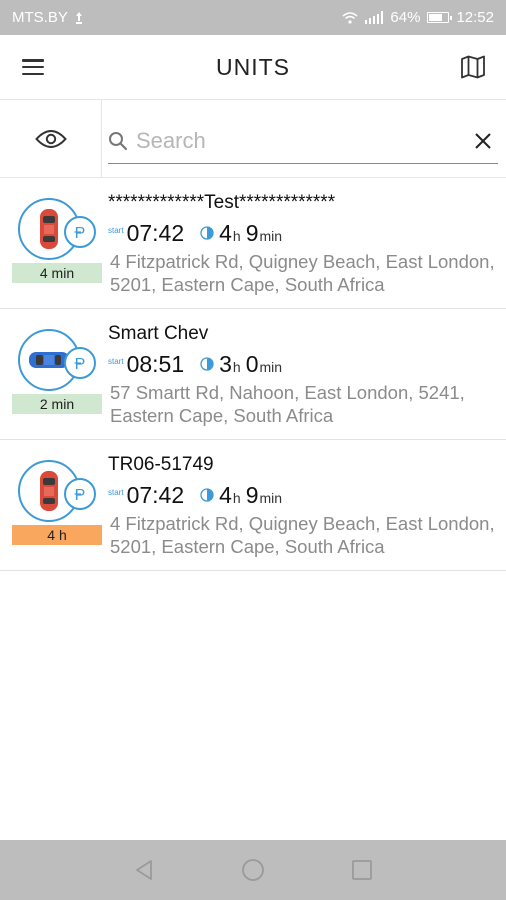 Image resolution: width=506 pixels, height=900 pixels. Describe the element at coordinates (197, 364) in the screenshot. I see `trip-info: start 08:51 3 h 0 min` at that location.